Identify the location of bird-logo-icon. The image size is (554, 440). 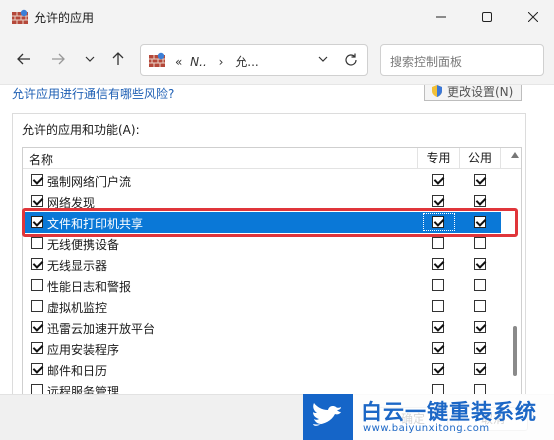
(327, 414).